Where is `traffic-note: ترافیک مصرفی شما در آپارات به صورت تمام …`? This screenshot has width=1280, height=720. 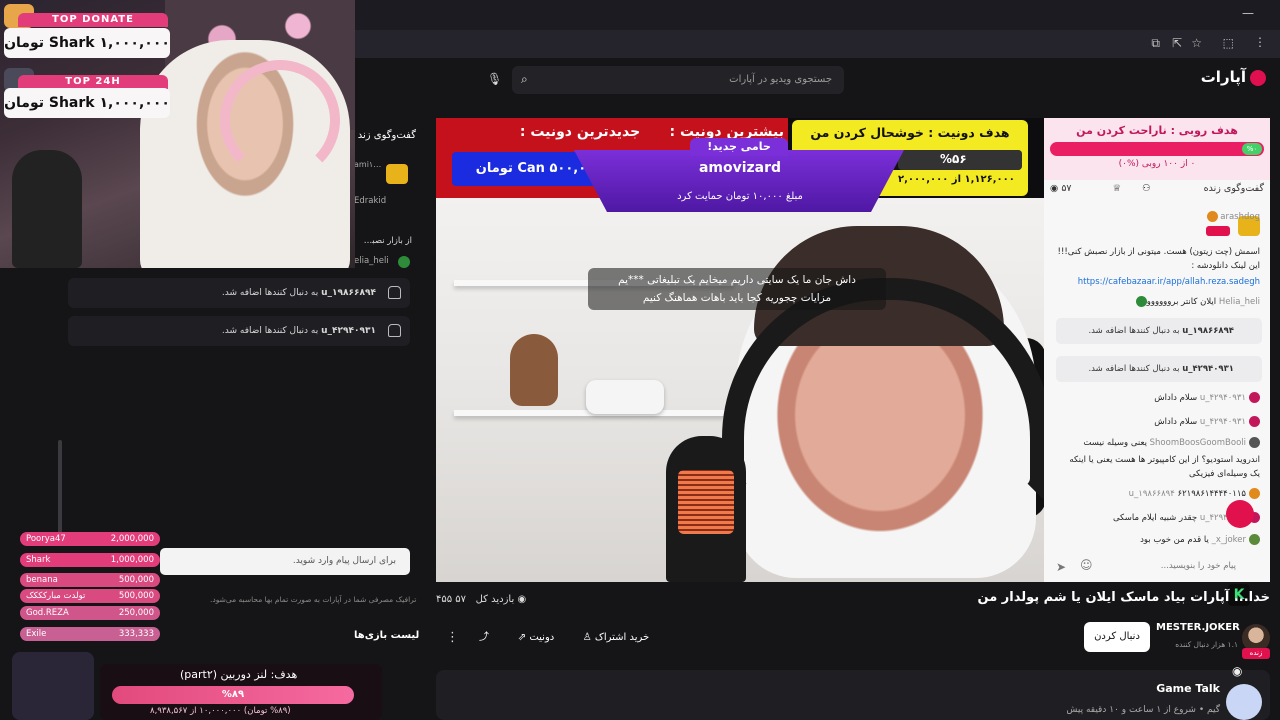 traffic-note: ترافیک مصرفی شما در آپارات به صورت تمام … is located at coordinates (313, 599).